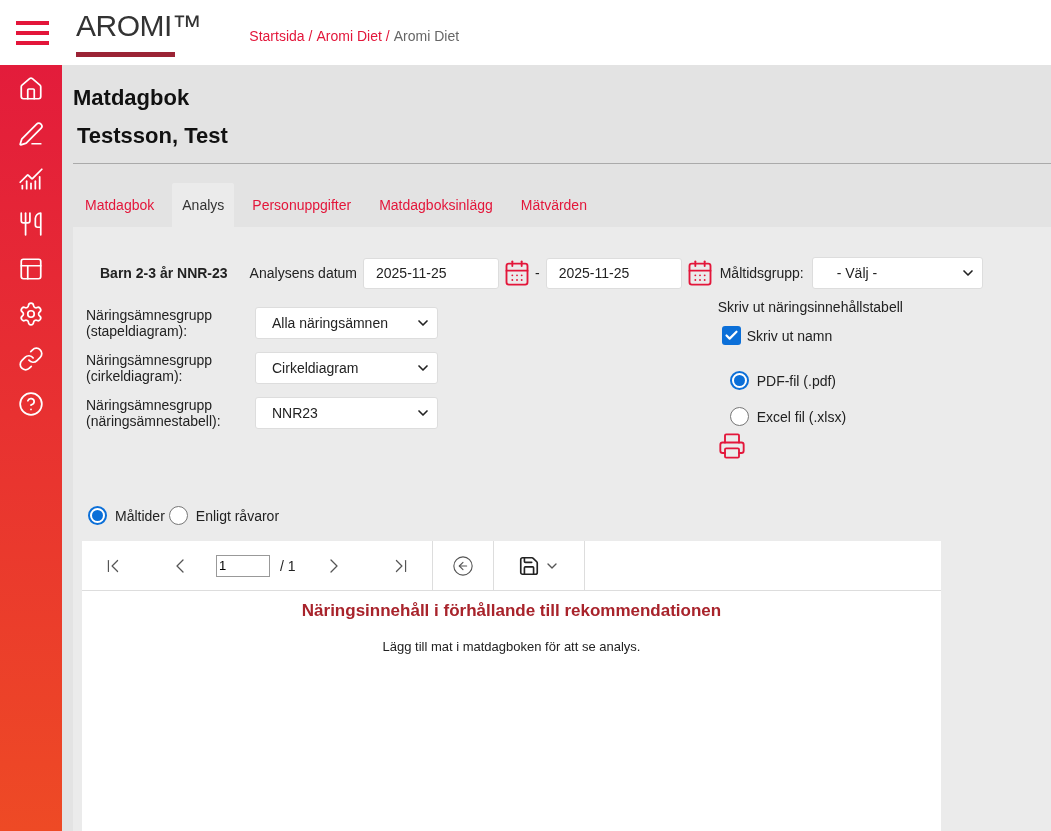  What do you see at coordinates (31, 404) in the screenshot?
I see `help-icon` at bounding box center [31, 404].